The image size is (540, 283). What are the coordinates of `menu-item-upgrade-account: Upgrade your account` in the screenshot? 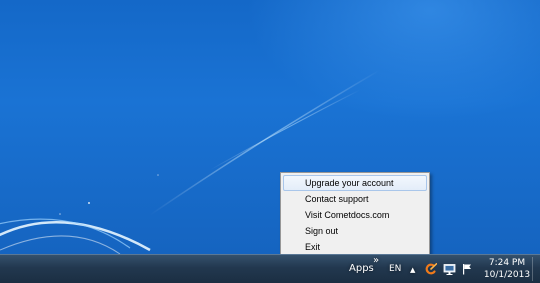 It's located at (355, 183).